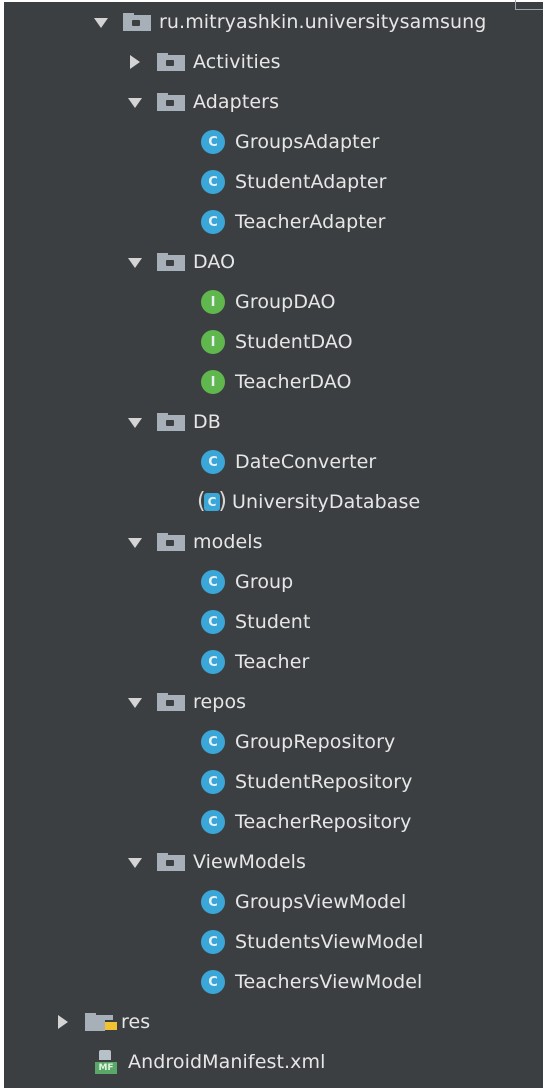  What do you see at coordinates (273, 622) in the screenshot?
I see `tree-item-label: Student` at bounding box center [273, 622].